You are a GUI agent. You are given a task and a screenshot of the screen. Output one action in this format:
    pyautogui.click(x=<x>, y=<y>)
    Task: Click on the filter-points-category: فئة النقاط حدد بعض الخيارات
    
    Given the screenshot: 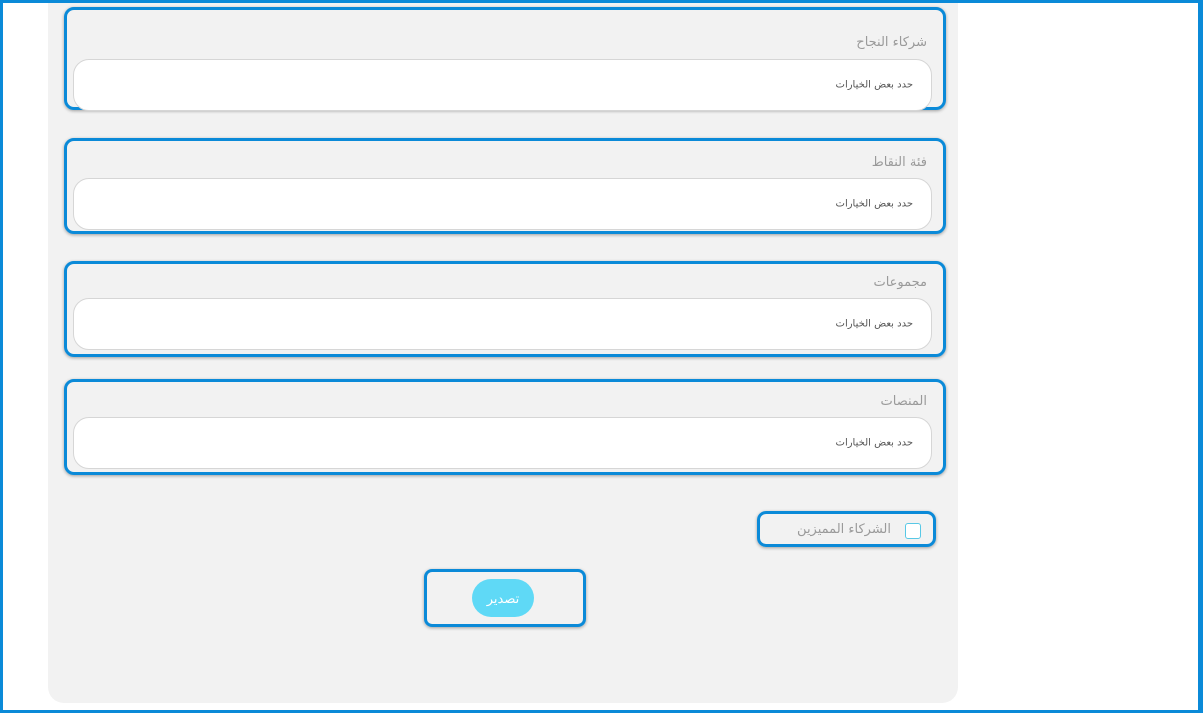 What is the action you would take?
    pyautogui.click(x=505, y=186)
    